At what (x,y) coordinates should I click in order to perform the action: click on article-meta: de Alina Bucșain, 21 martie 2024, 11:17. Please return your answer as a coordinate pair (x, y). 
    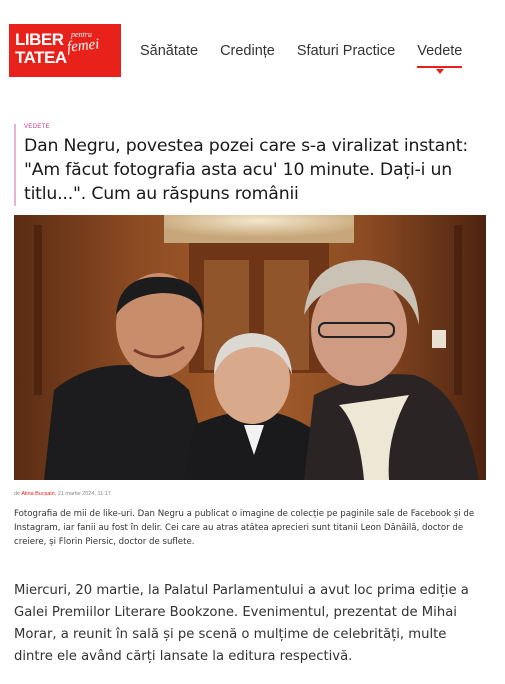
    Looking at the image, I should click on (62, 494).